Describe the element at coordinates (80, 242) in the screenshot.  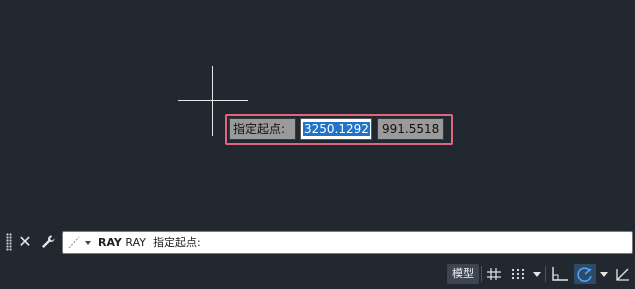
I see `recent-commands-icon` at that location.